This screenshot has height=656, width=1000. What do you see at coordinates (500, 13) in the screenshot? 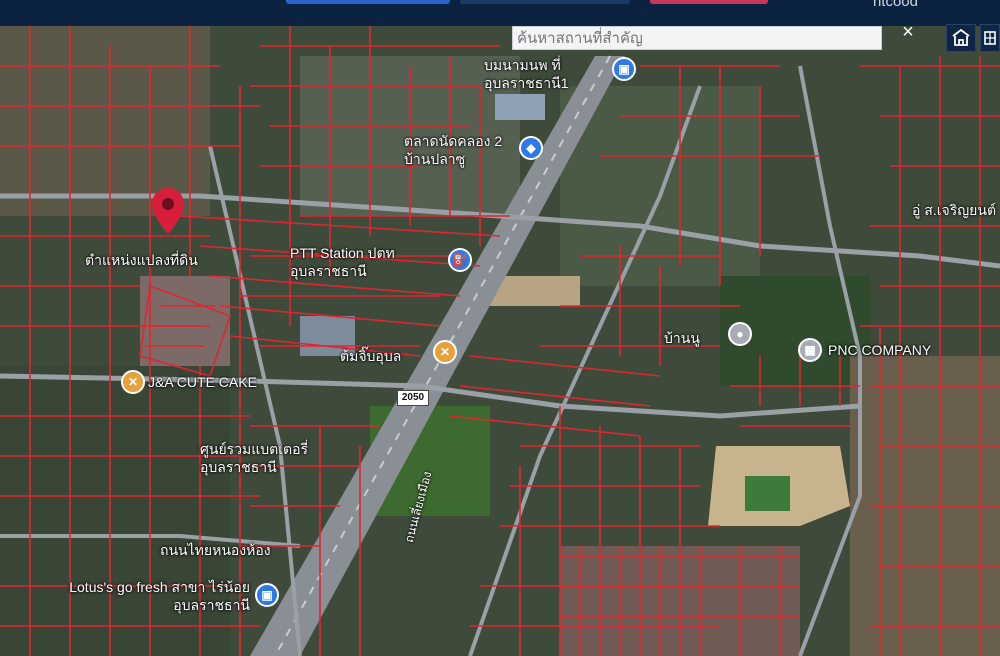
I see `top-navigation-bar: ntcood` at bounding box center [500, 13].